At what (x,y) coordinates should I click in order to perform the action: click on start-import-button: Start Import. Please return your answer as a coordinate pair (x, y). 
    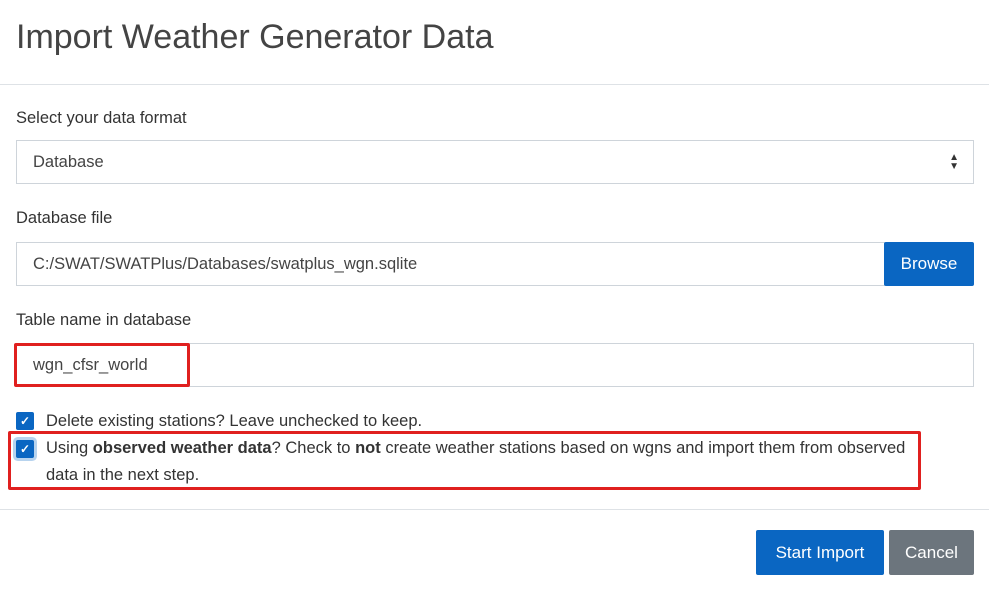
    Looking at the image, I should click on (820, 552).